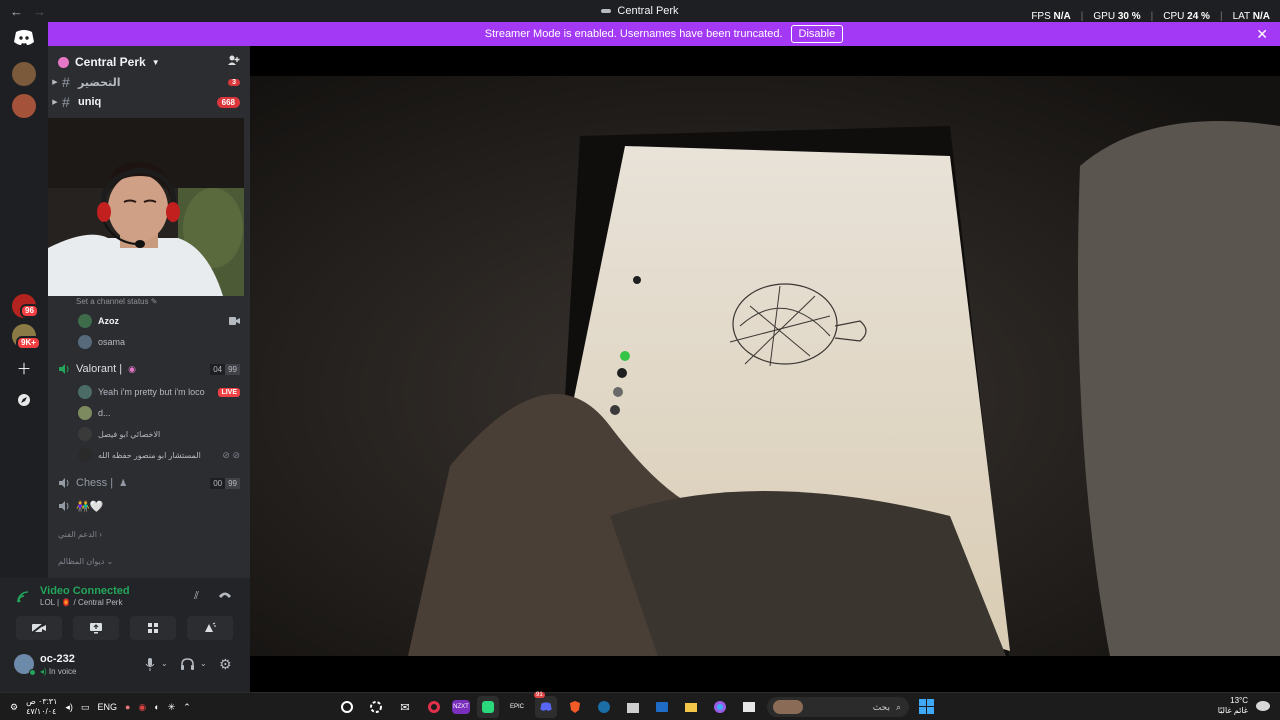 This screenshot has width=1280, height=720. I want to click on copilot-icon, so click(720, 707).